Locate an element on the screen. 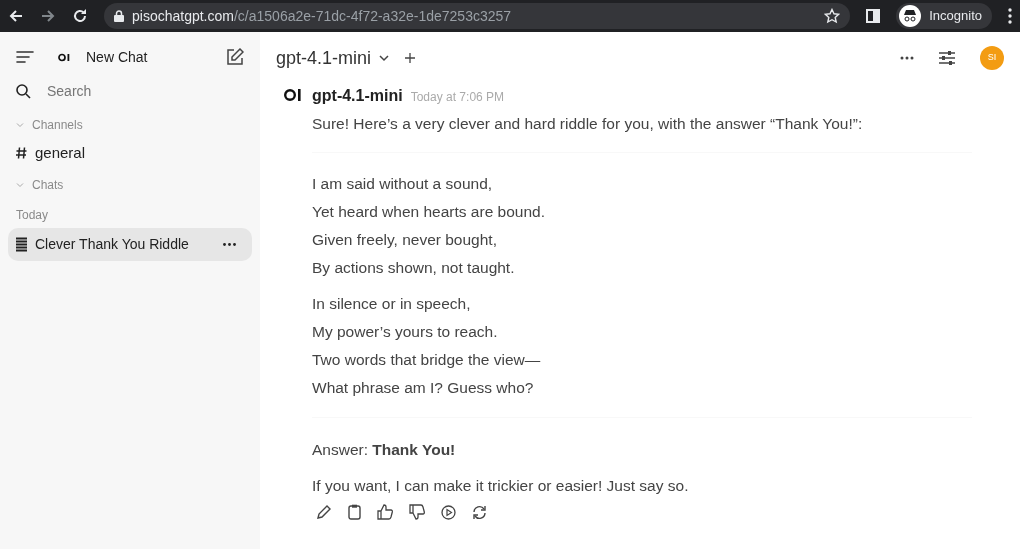  poem-line: I am said without a sound, is located at coordinates (403, 184).